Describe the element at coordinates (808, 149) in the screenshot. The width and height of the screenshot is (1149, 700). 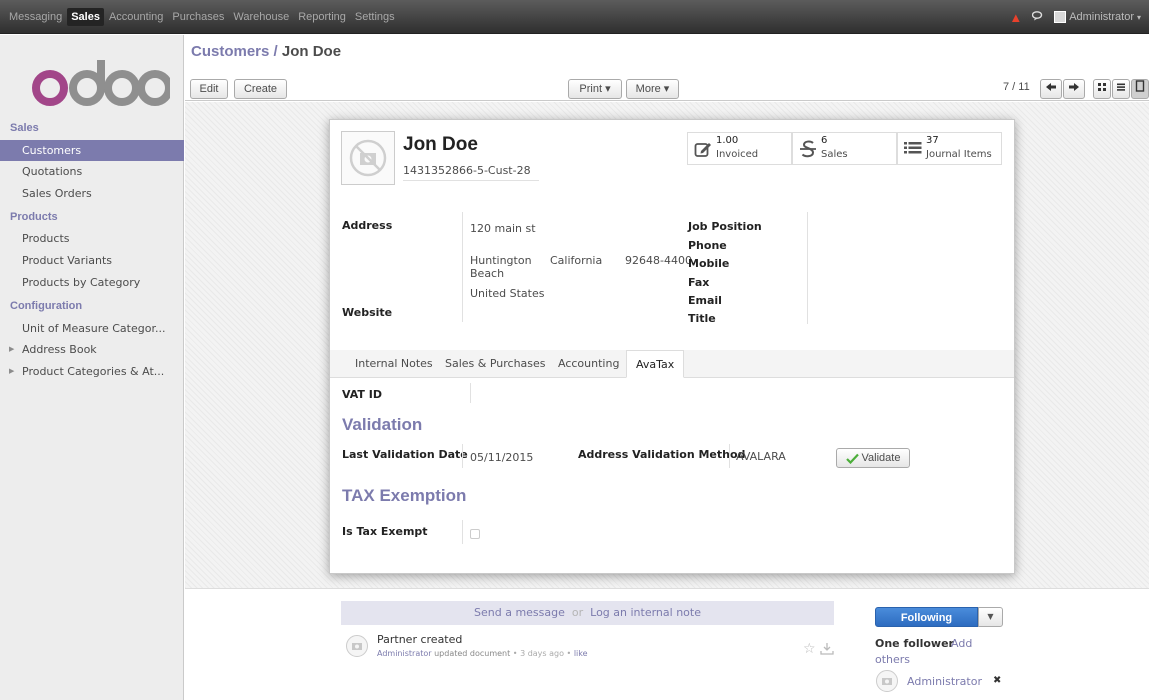
I see `strikethrough-s-icon` at that location.